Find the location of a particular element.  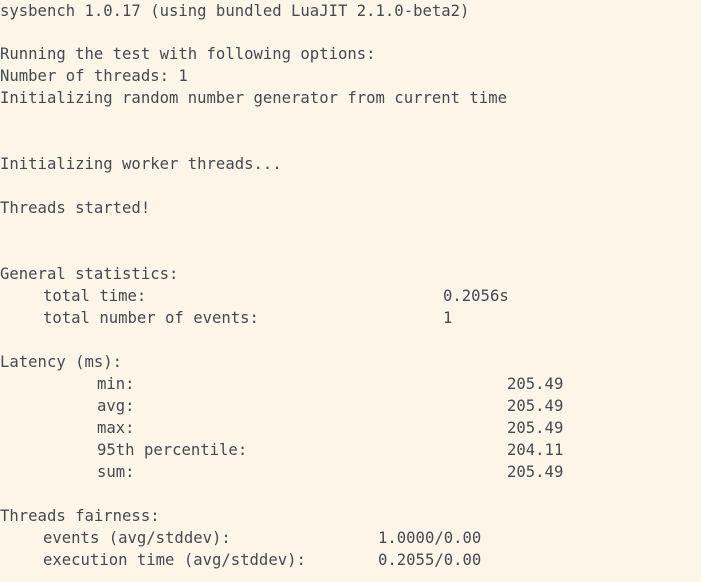

latency-p95-value: 204.11 is located at coordinates (535, 450).